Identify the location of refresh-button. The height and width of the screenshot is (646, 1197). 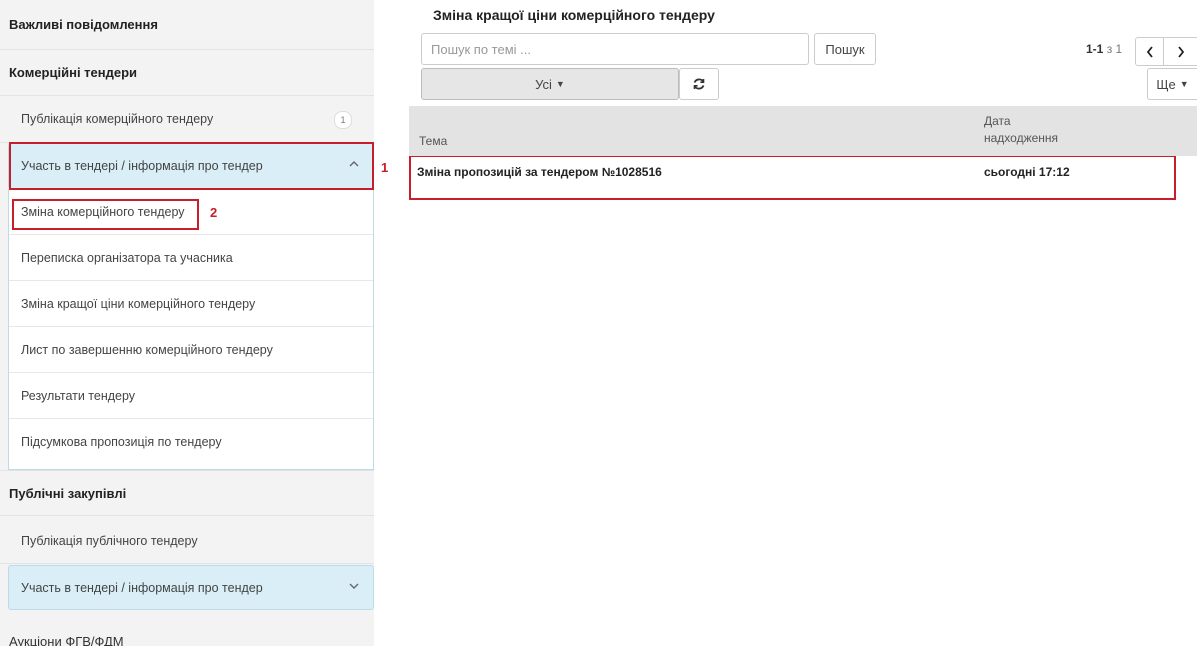
(699, 84).